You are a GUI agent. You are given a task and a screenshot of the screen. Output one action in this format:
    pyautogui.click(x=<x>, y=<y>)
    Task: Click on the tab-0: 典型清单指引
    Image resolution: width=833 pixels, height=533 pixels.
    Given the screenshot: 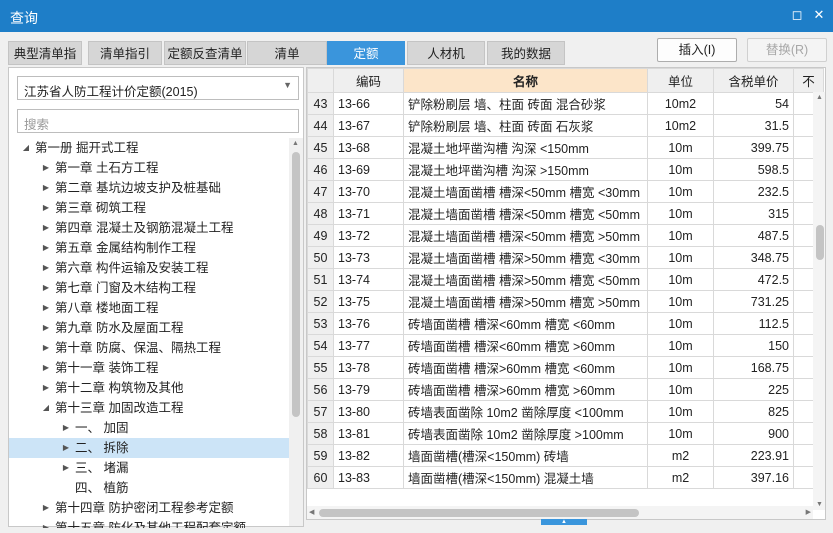 What is the action you would take?
    pyautogui.click(x=45, y=63)
    